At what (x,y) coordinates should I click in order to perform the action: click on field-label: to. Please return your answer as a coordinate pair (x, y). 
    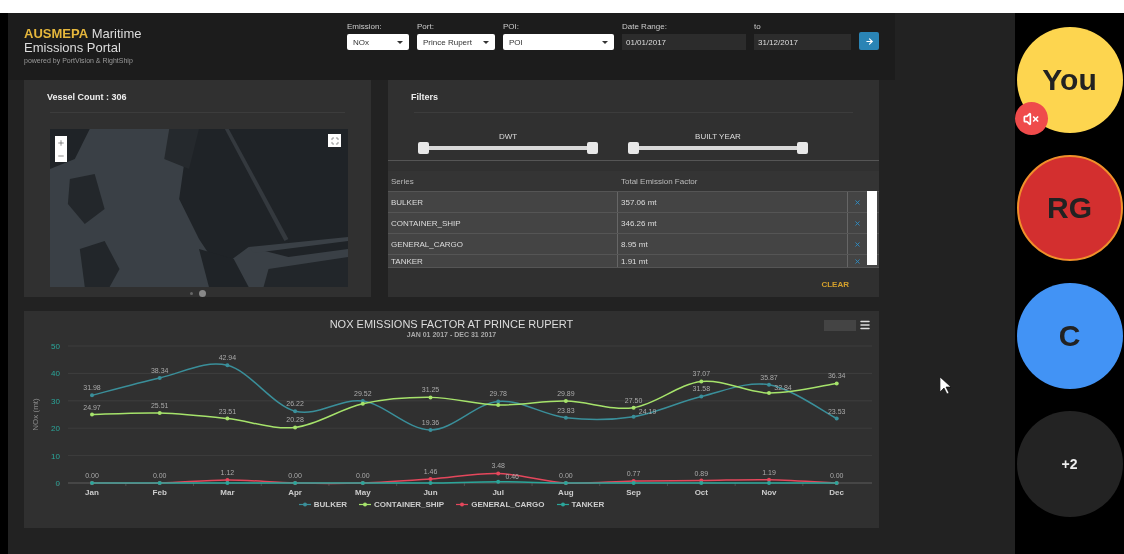
    Looking at the image, I should click on (758, 26).